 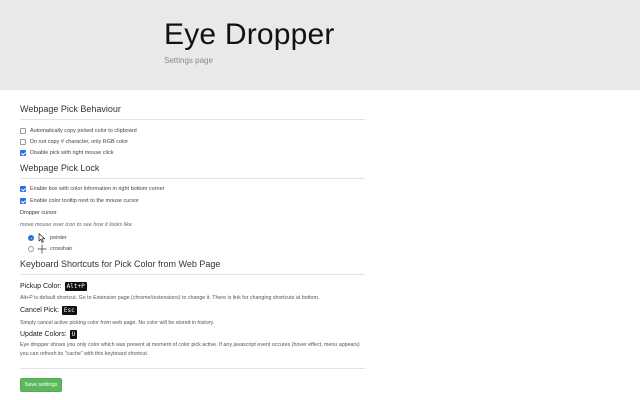 What do you see at coordinates (70, 109) in the screenshot?
I see `section-title-pick-behaviour: Webpage Pick Behaviour` at bounding box center [70, 109].